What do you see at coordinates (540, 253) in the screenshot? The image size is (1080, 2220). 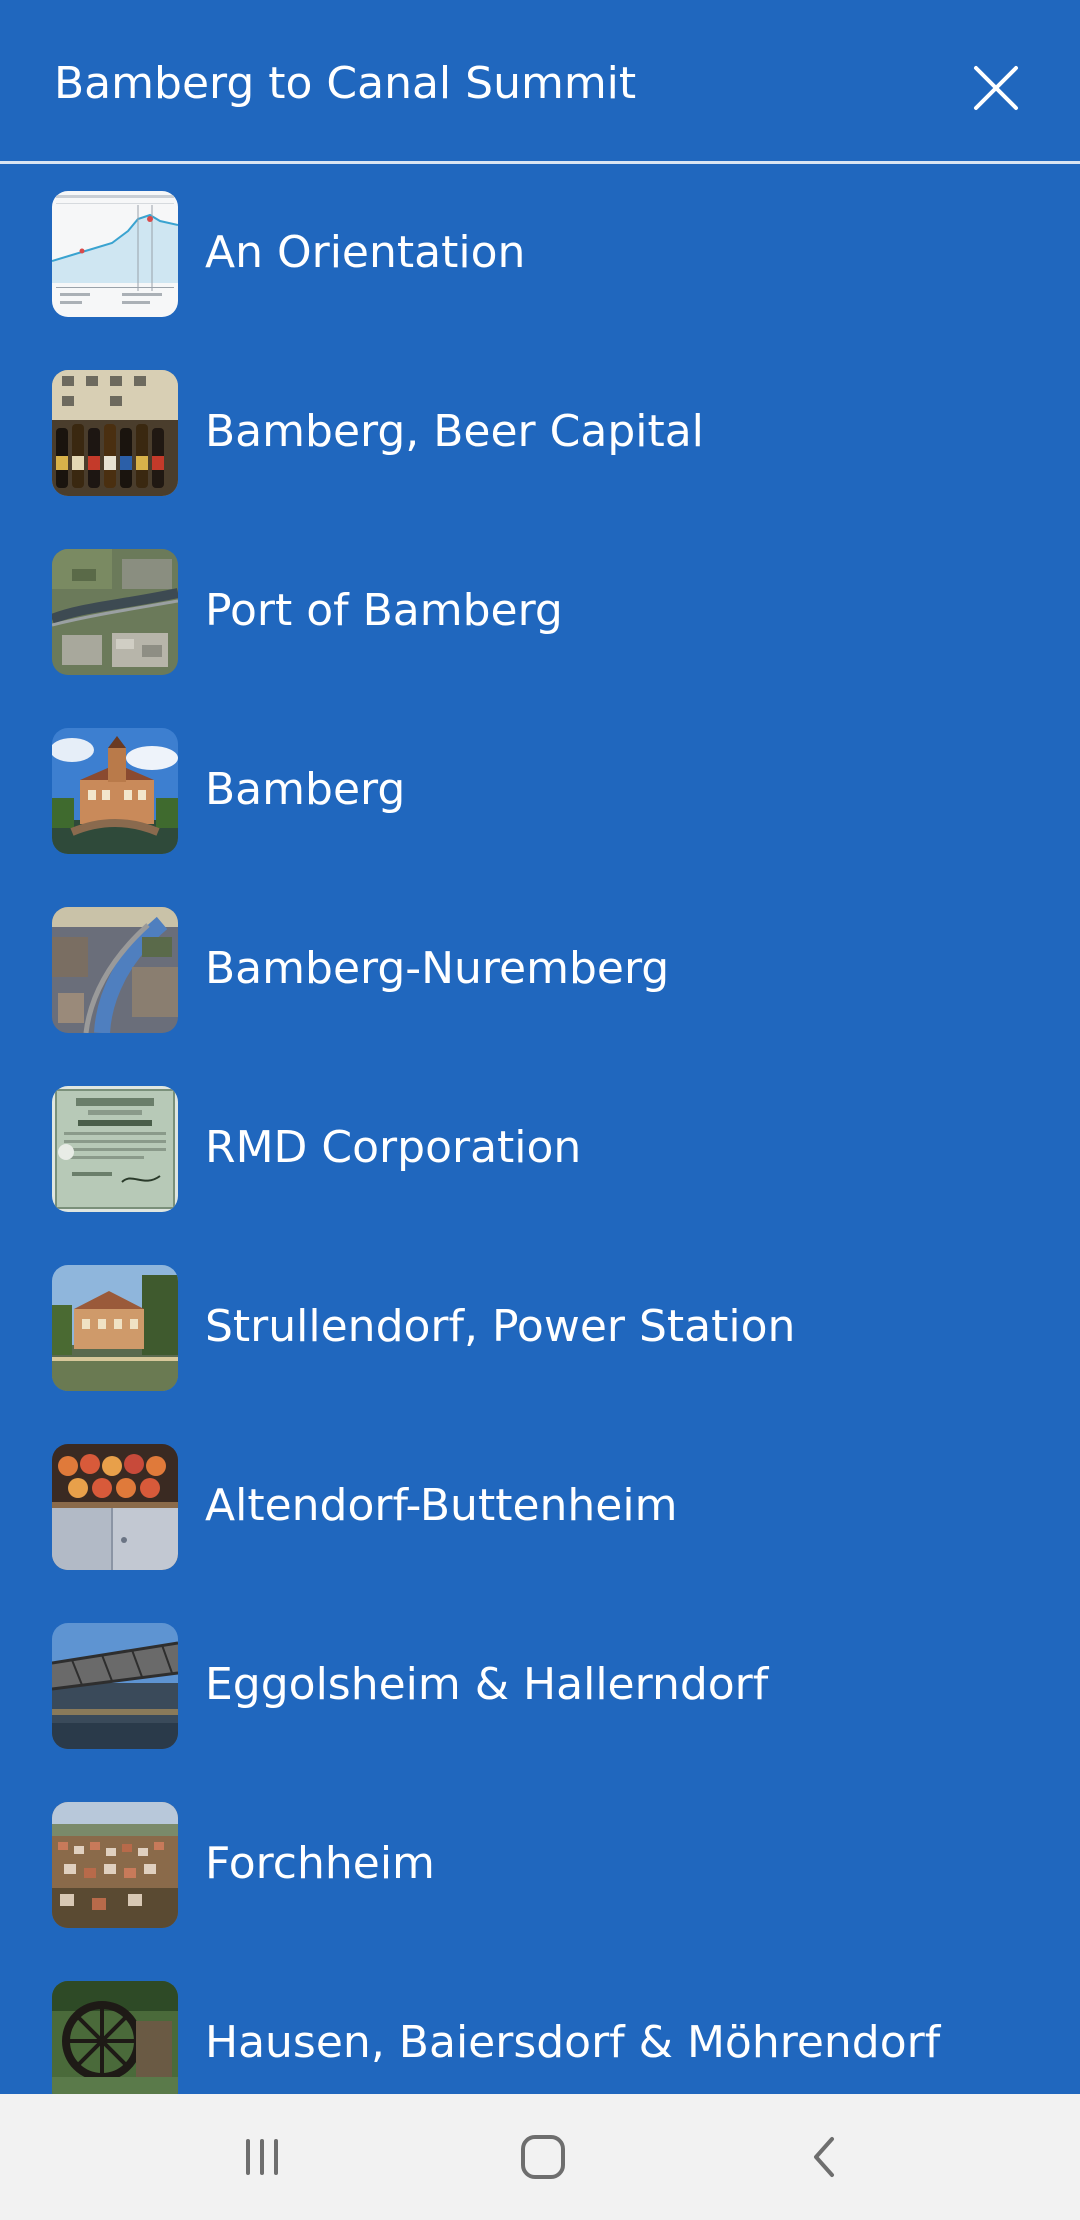 I see `list-item: An Orientation` at bounding box center [540, 253].